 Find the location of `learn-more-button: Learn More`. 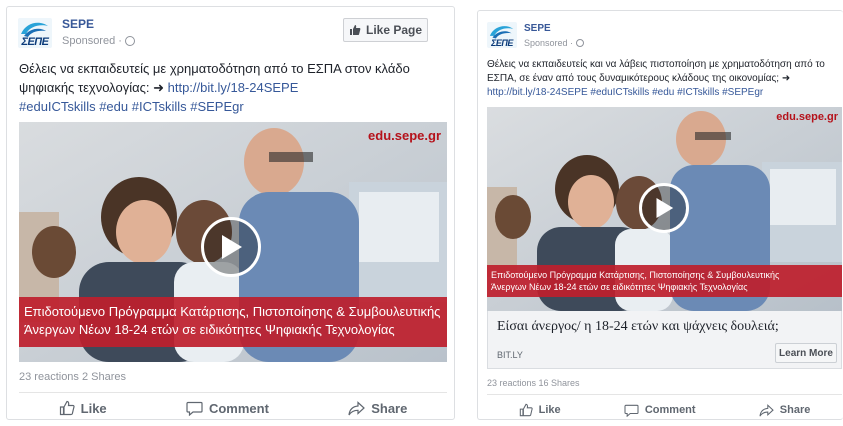

learn-more-button: Learn More is located at coordinates (806, 353).